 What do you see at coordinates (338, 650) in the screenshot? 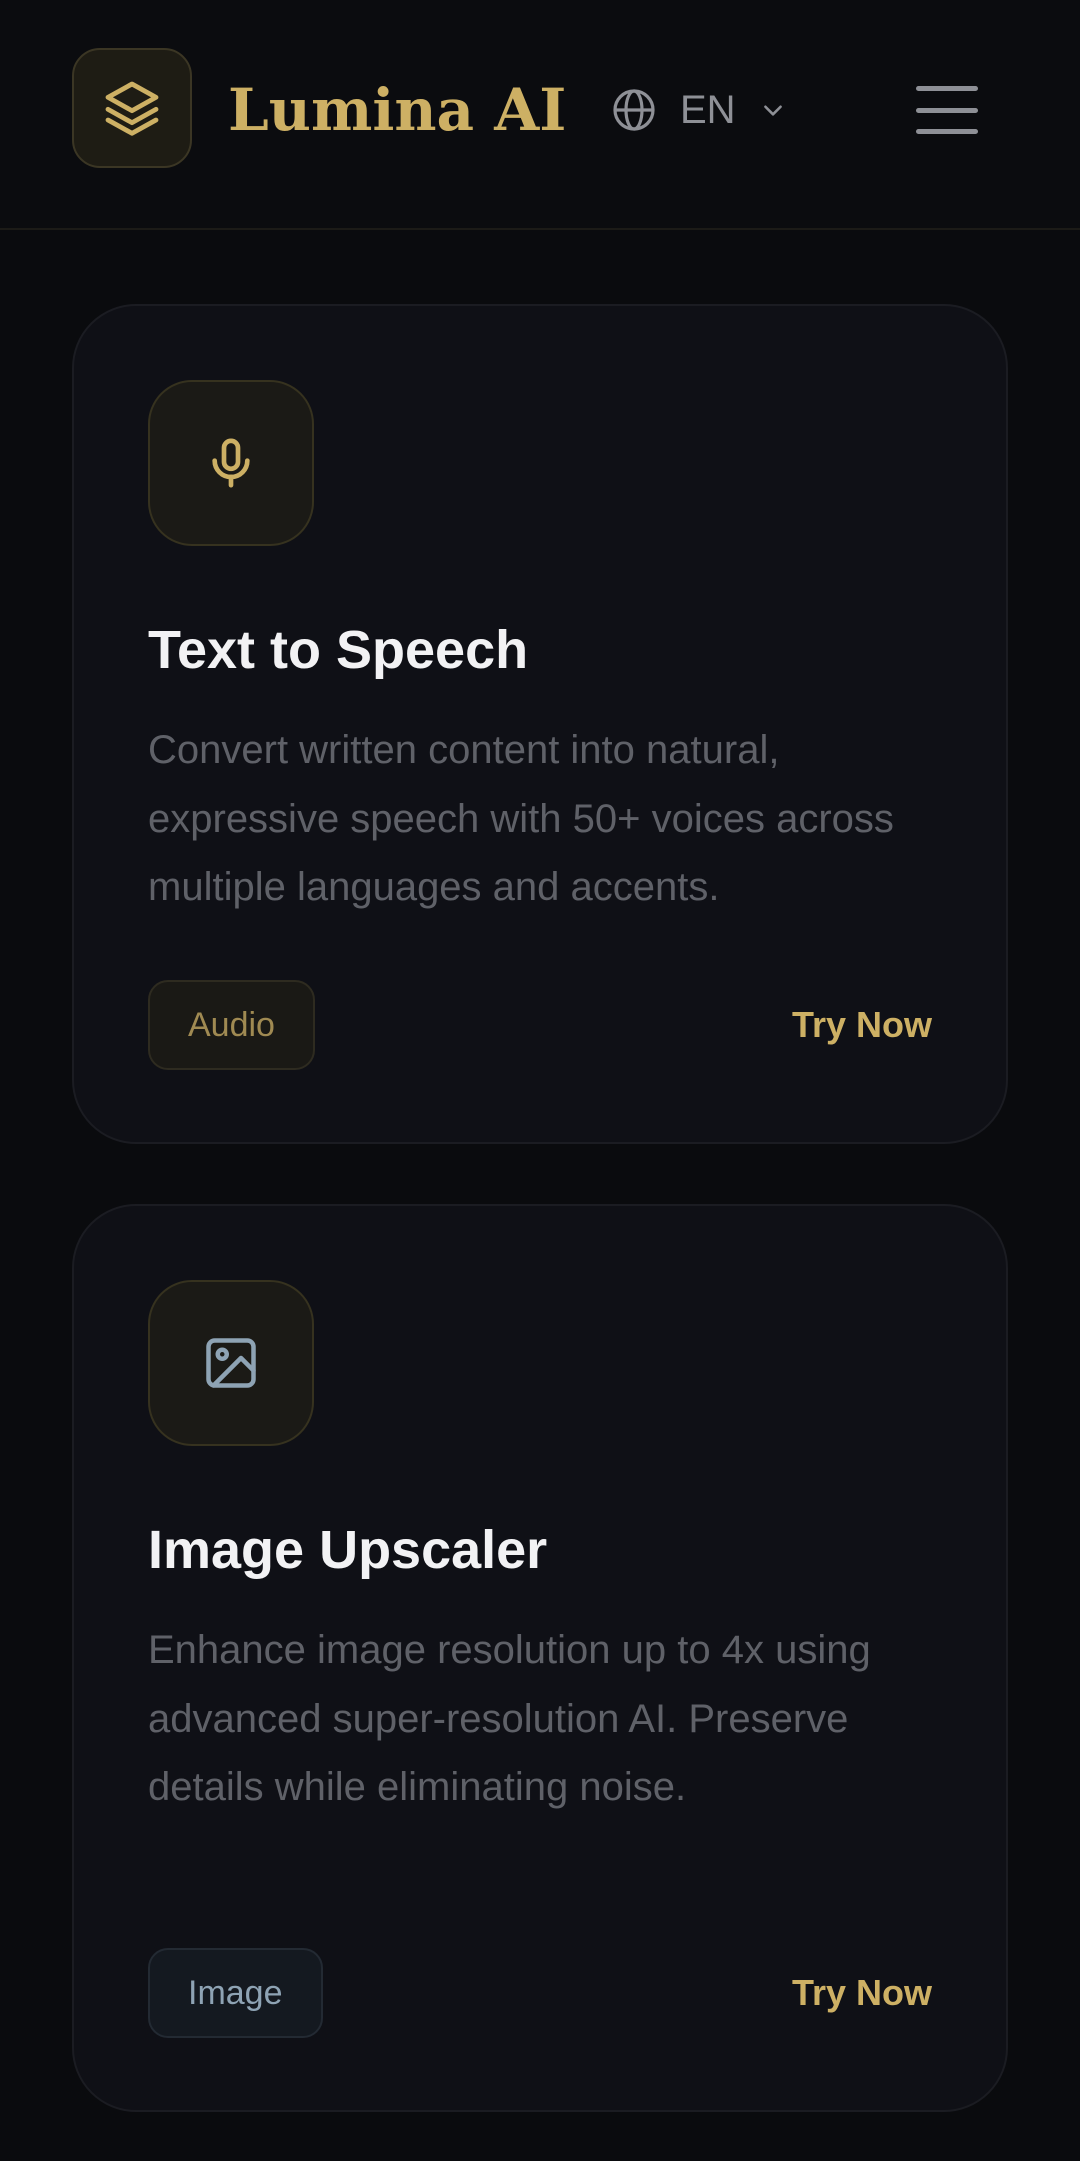
I see `card-title: Text to Speech` at bounding box center [338, 650].